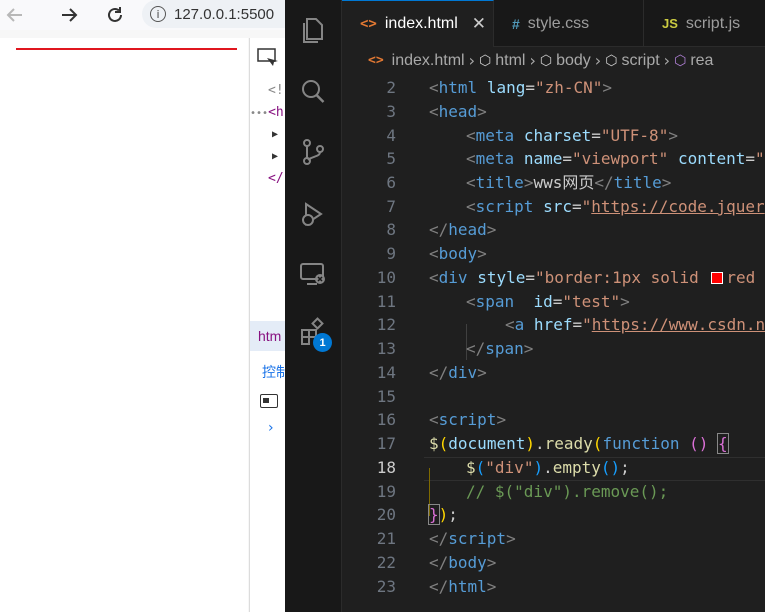 The height and width of the screenshot is (612, 765). What do you see at coordinates (592, 277) in the screenshot?
I see `code-line-10: <div style="border:1px solid red` at bounding box center [592, 277].